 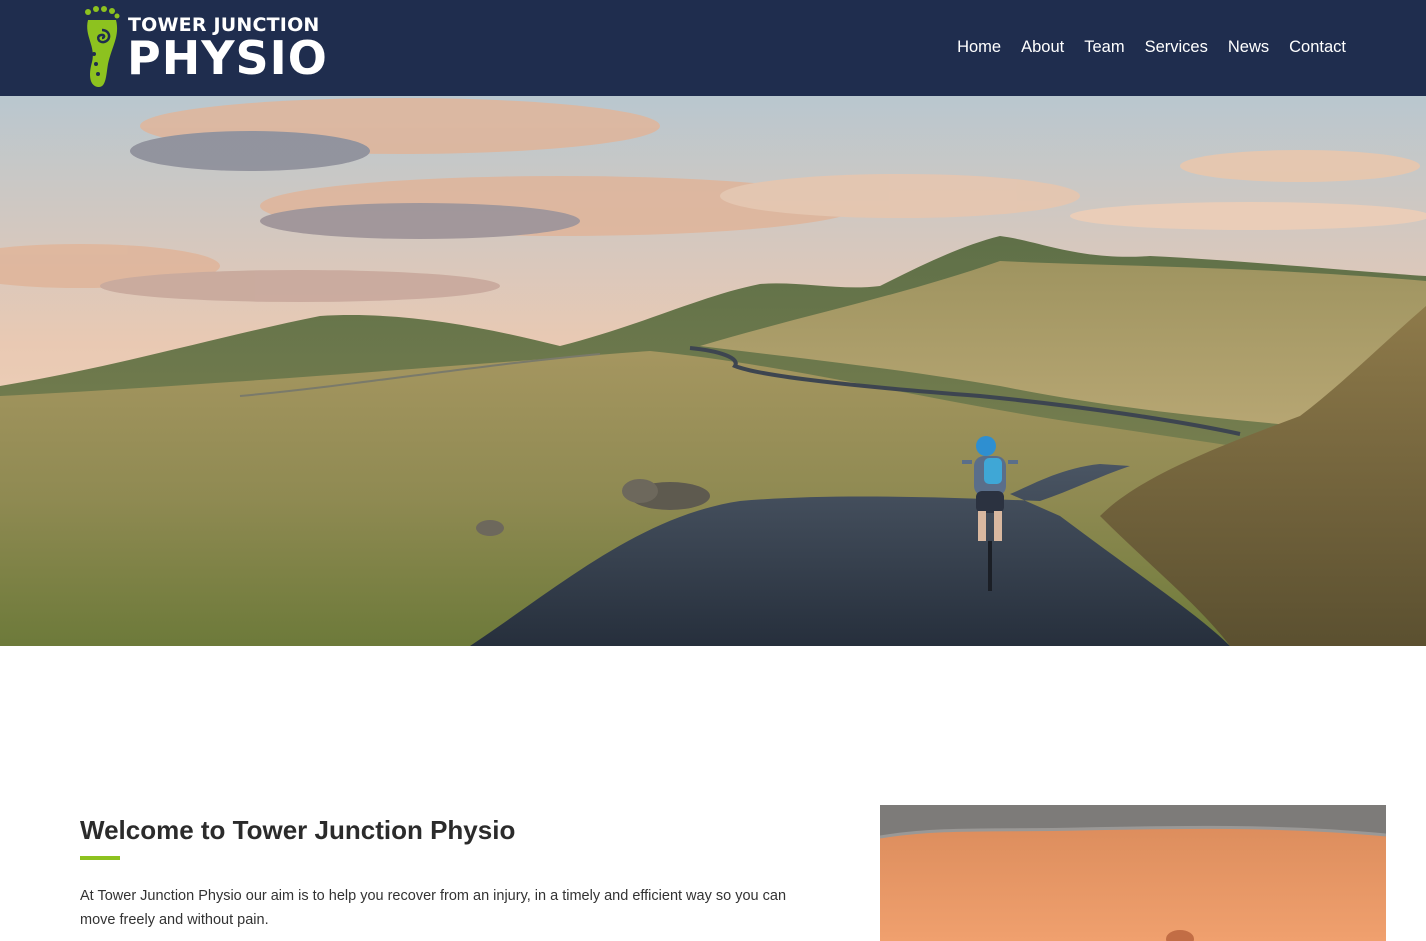 What do you see at coordinates (1042, 47) in the screenshot?
I see `nav-about: About` at bounding box center [1042, 47].